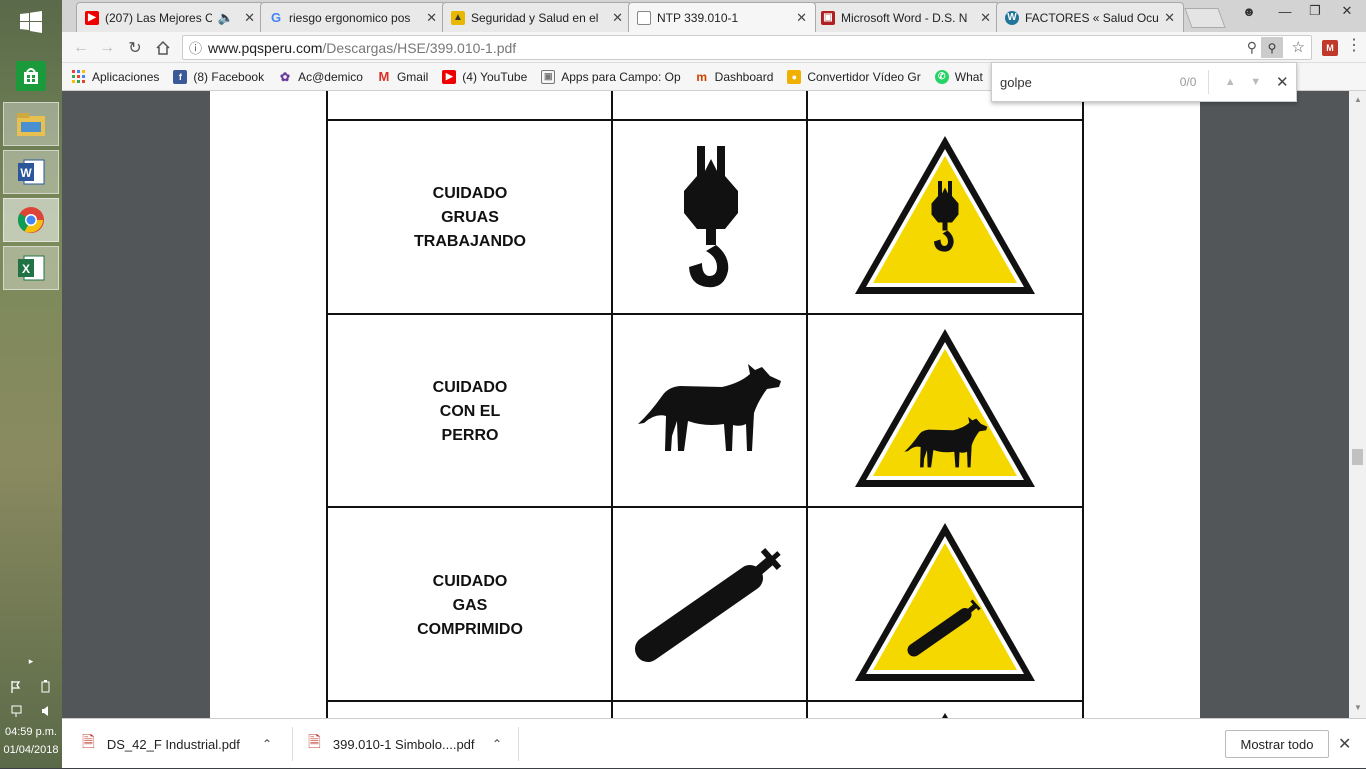  Describe the element at coordinates (1230, 82) in the screenshot. I see `find-previous-button: ▲` at that location.